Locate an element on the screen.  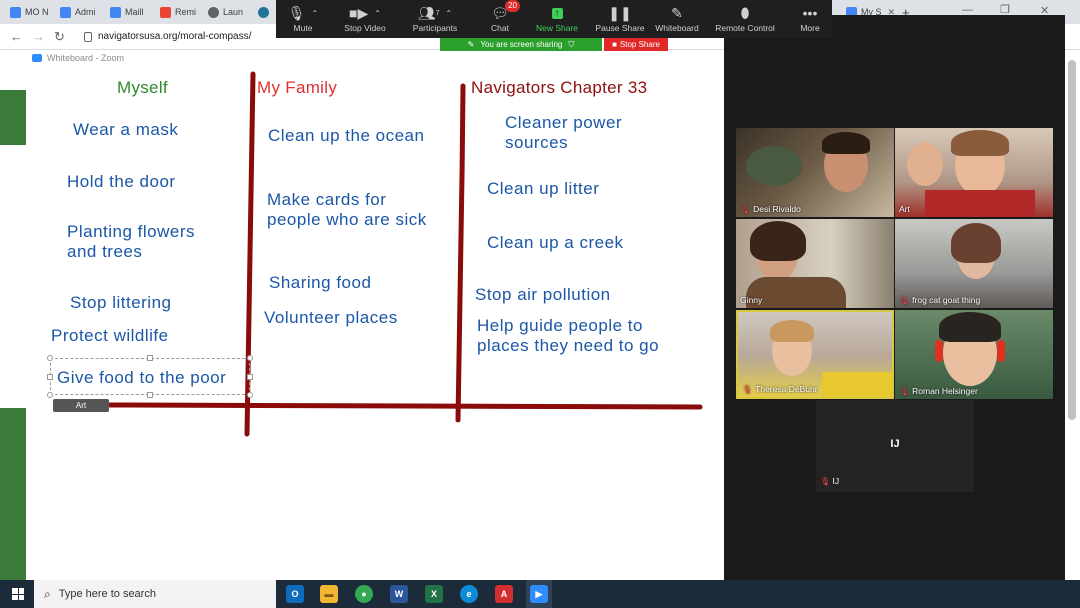
pause-icon: ❚❚ is located at coordinates (620, 12).